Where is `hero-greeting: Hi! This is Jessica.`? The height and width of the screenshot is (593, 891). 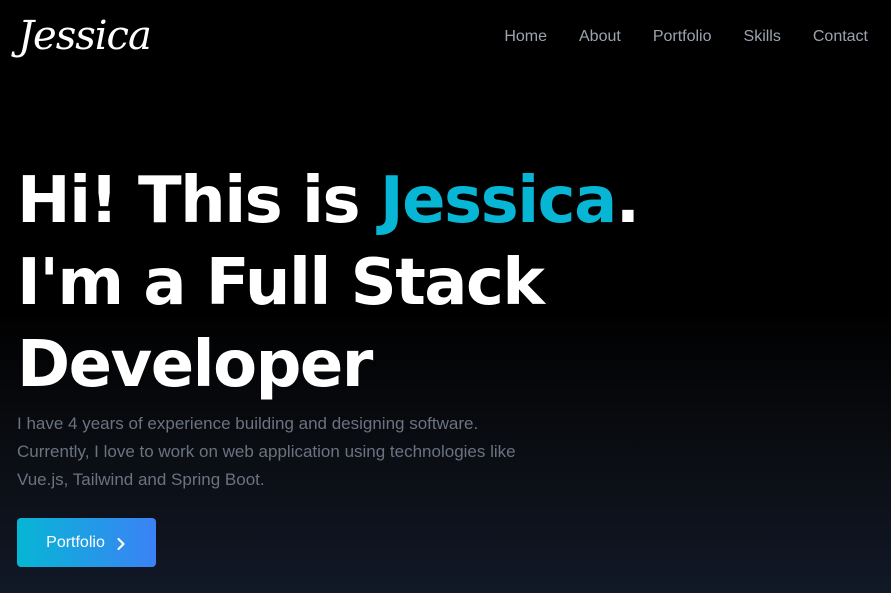 hero-greeting: Hi! This is Jessica. is located at coordinates (397, 201).